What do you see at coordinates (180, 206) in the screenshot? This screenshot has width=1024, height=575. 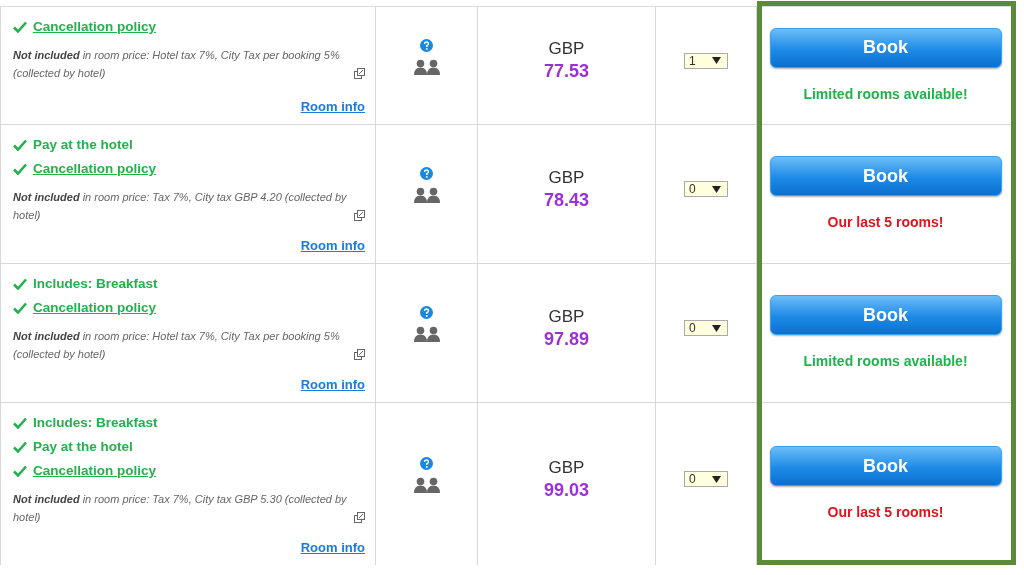 I see `tax-note: Not included in room price: Tax 7%, City tax GBP 4.20 (collected by hotel)` at bounding box center [180, 206].